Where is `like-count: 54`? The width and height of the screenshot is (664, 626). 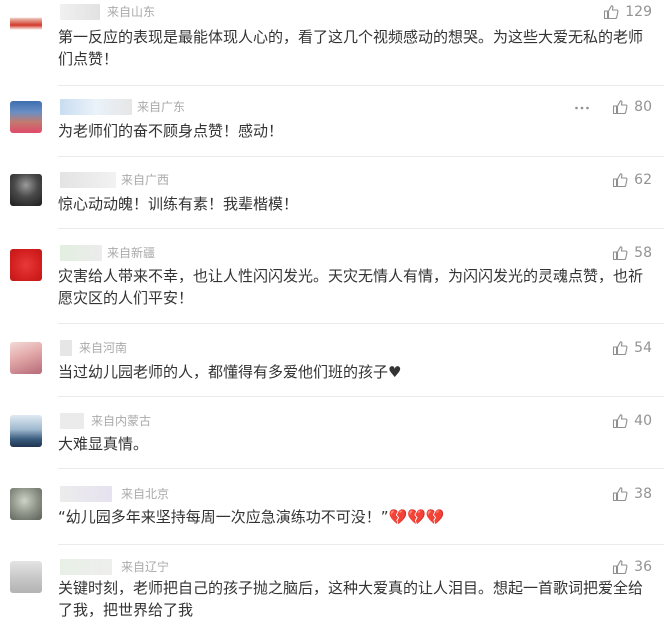
like-count: 54 is located at coordinates (643, 348).